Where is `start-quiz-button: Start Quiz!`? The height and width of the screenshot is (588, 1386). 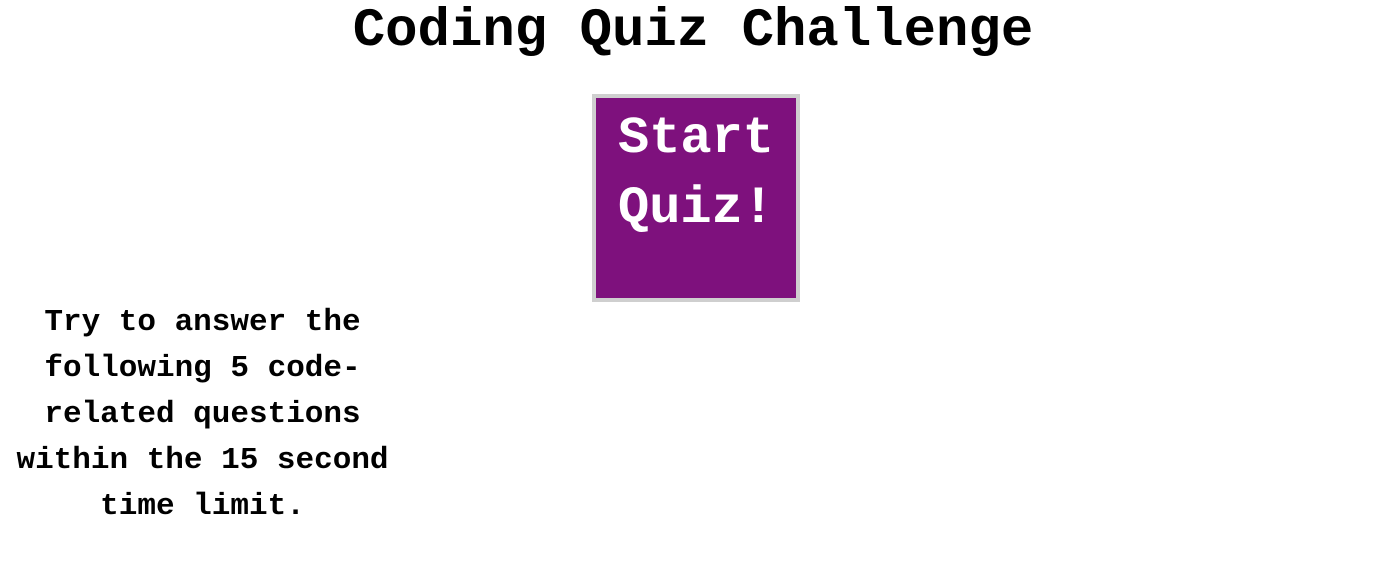
start-quiz-button: Start Quiz! is located at coordinates (696, 198).